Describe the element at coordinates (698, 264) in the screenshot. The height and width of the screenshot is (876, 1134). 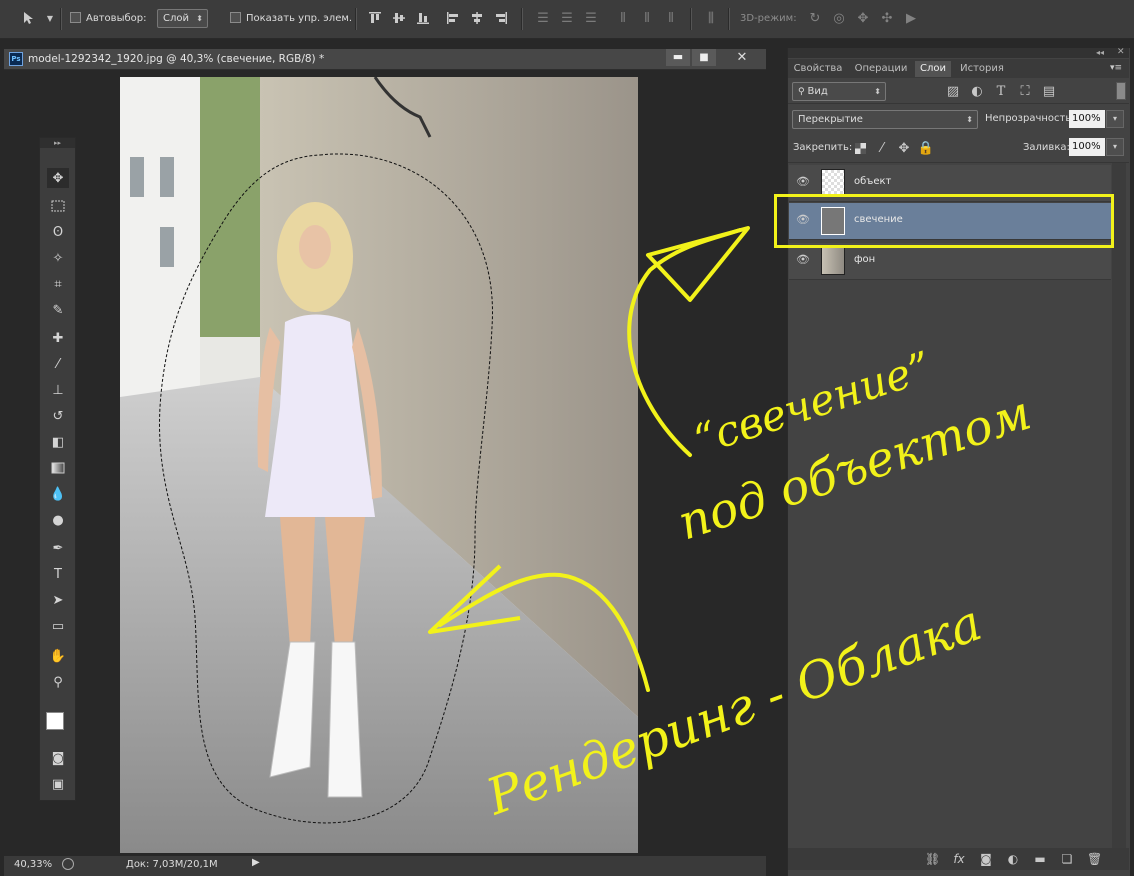
I see `arrowhead` at that location.